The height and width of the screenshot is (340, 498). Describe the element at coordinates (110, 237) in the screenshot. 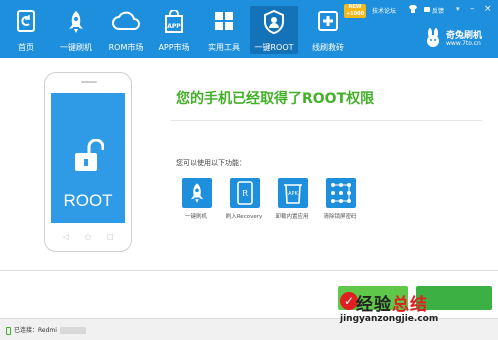

I see `recent-icon: □` at that location.